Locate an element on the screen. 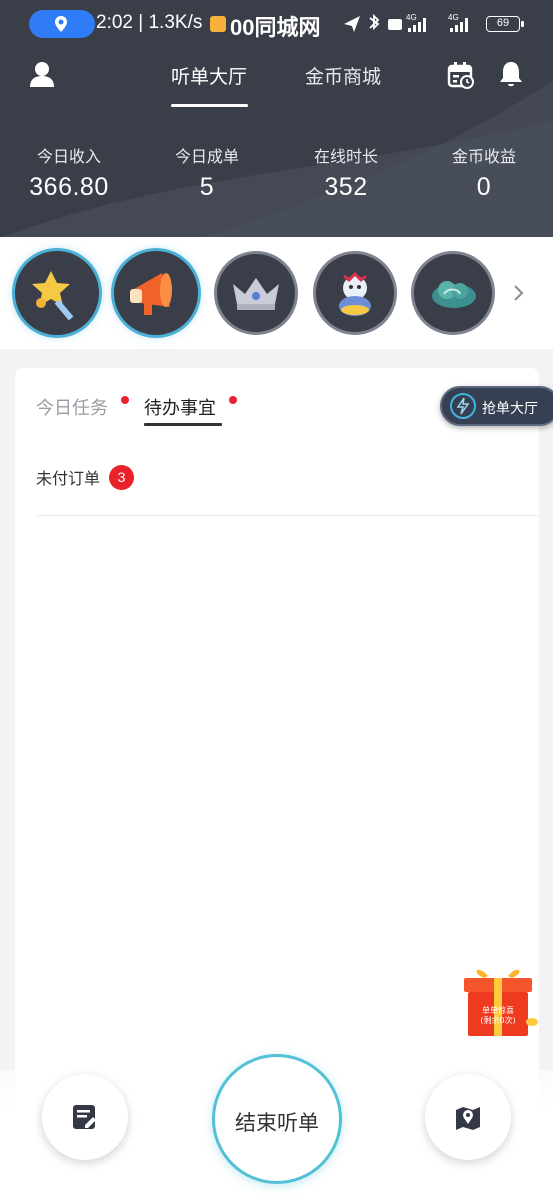 The image size is (553, 1200). end-listening-label: 结束听单 is located at coordinates (277, 1123).